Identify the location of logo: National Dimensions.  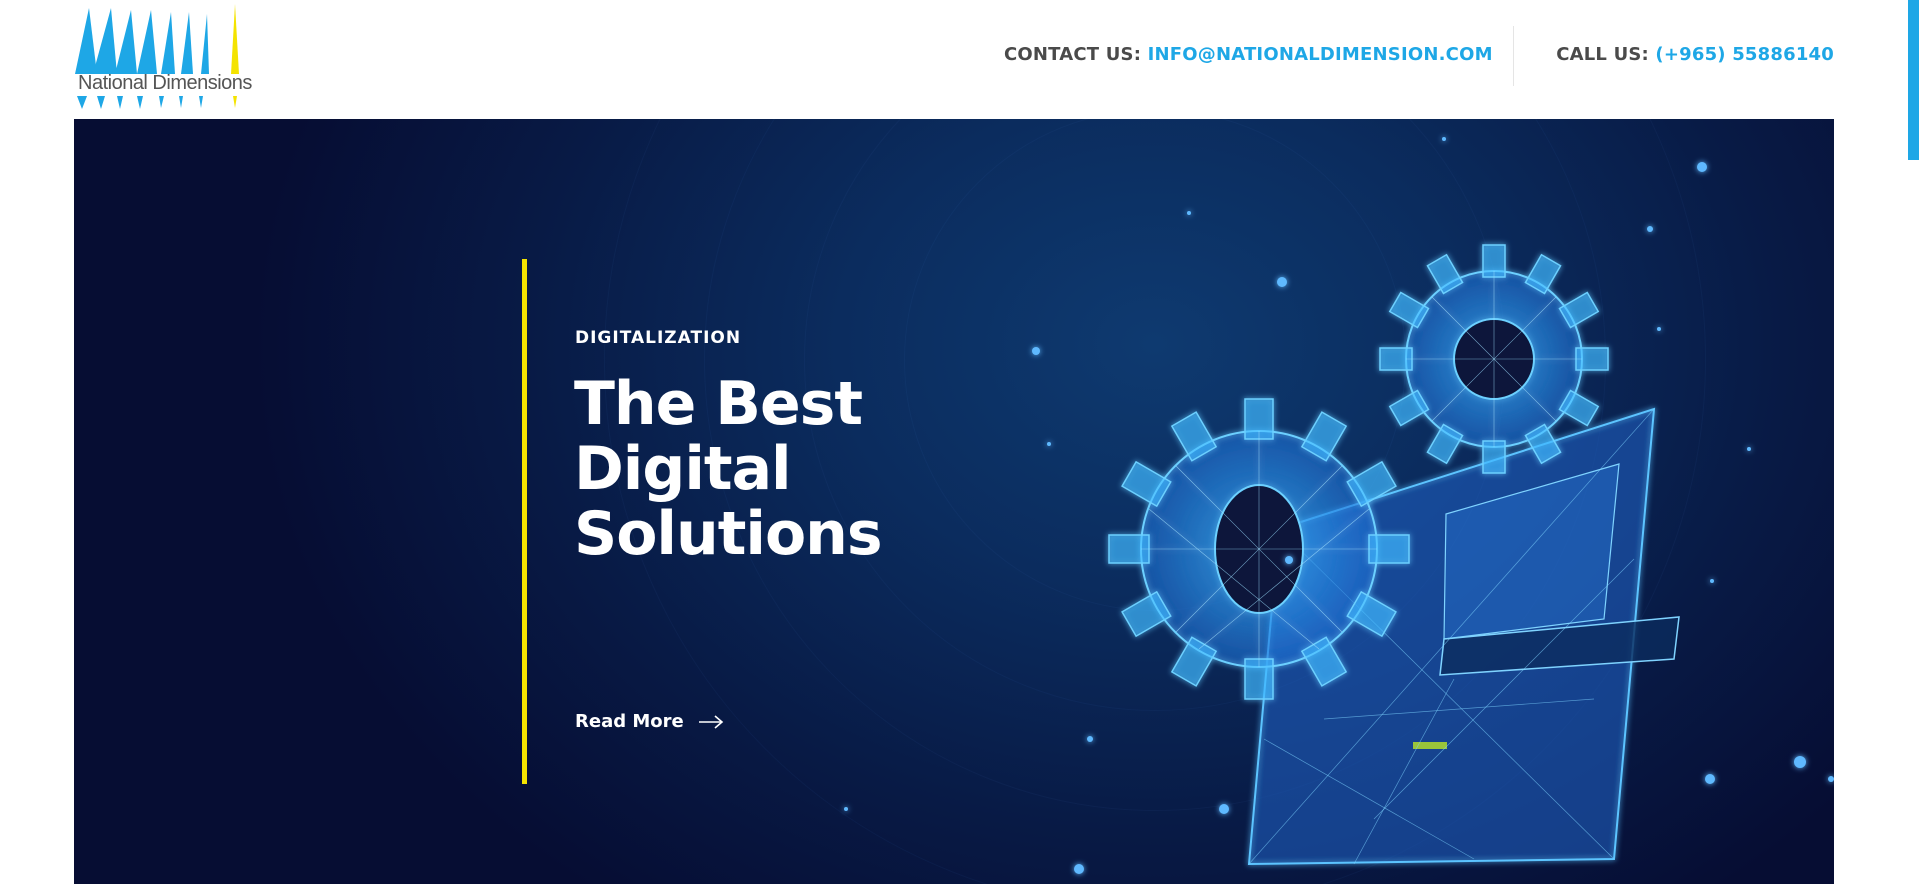
(165, 58).